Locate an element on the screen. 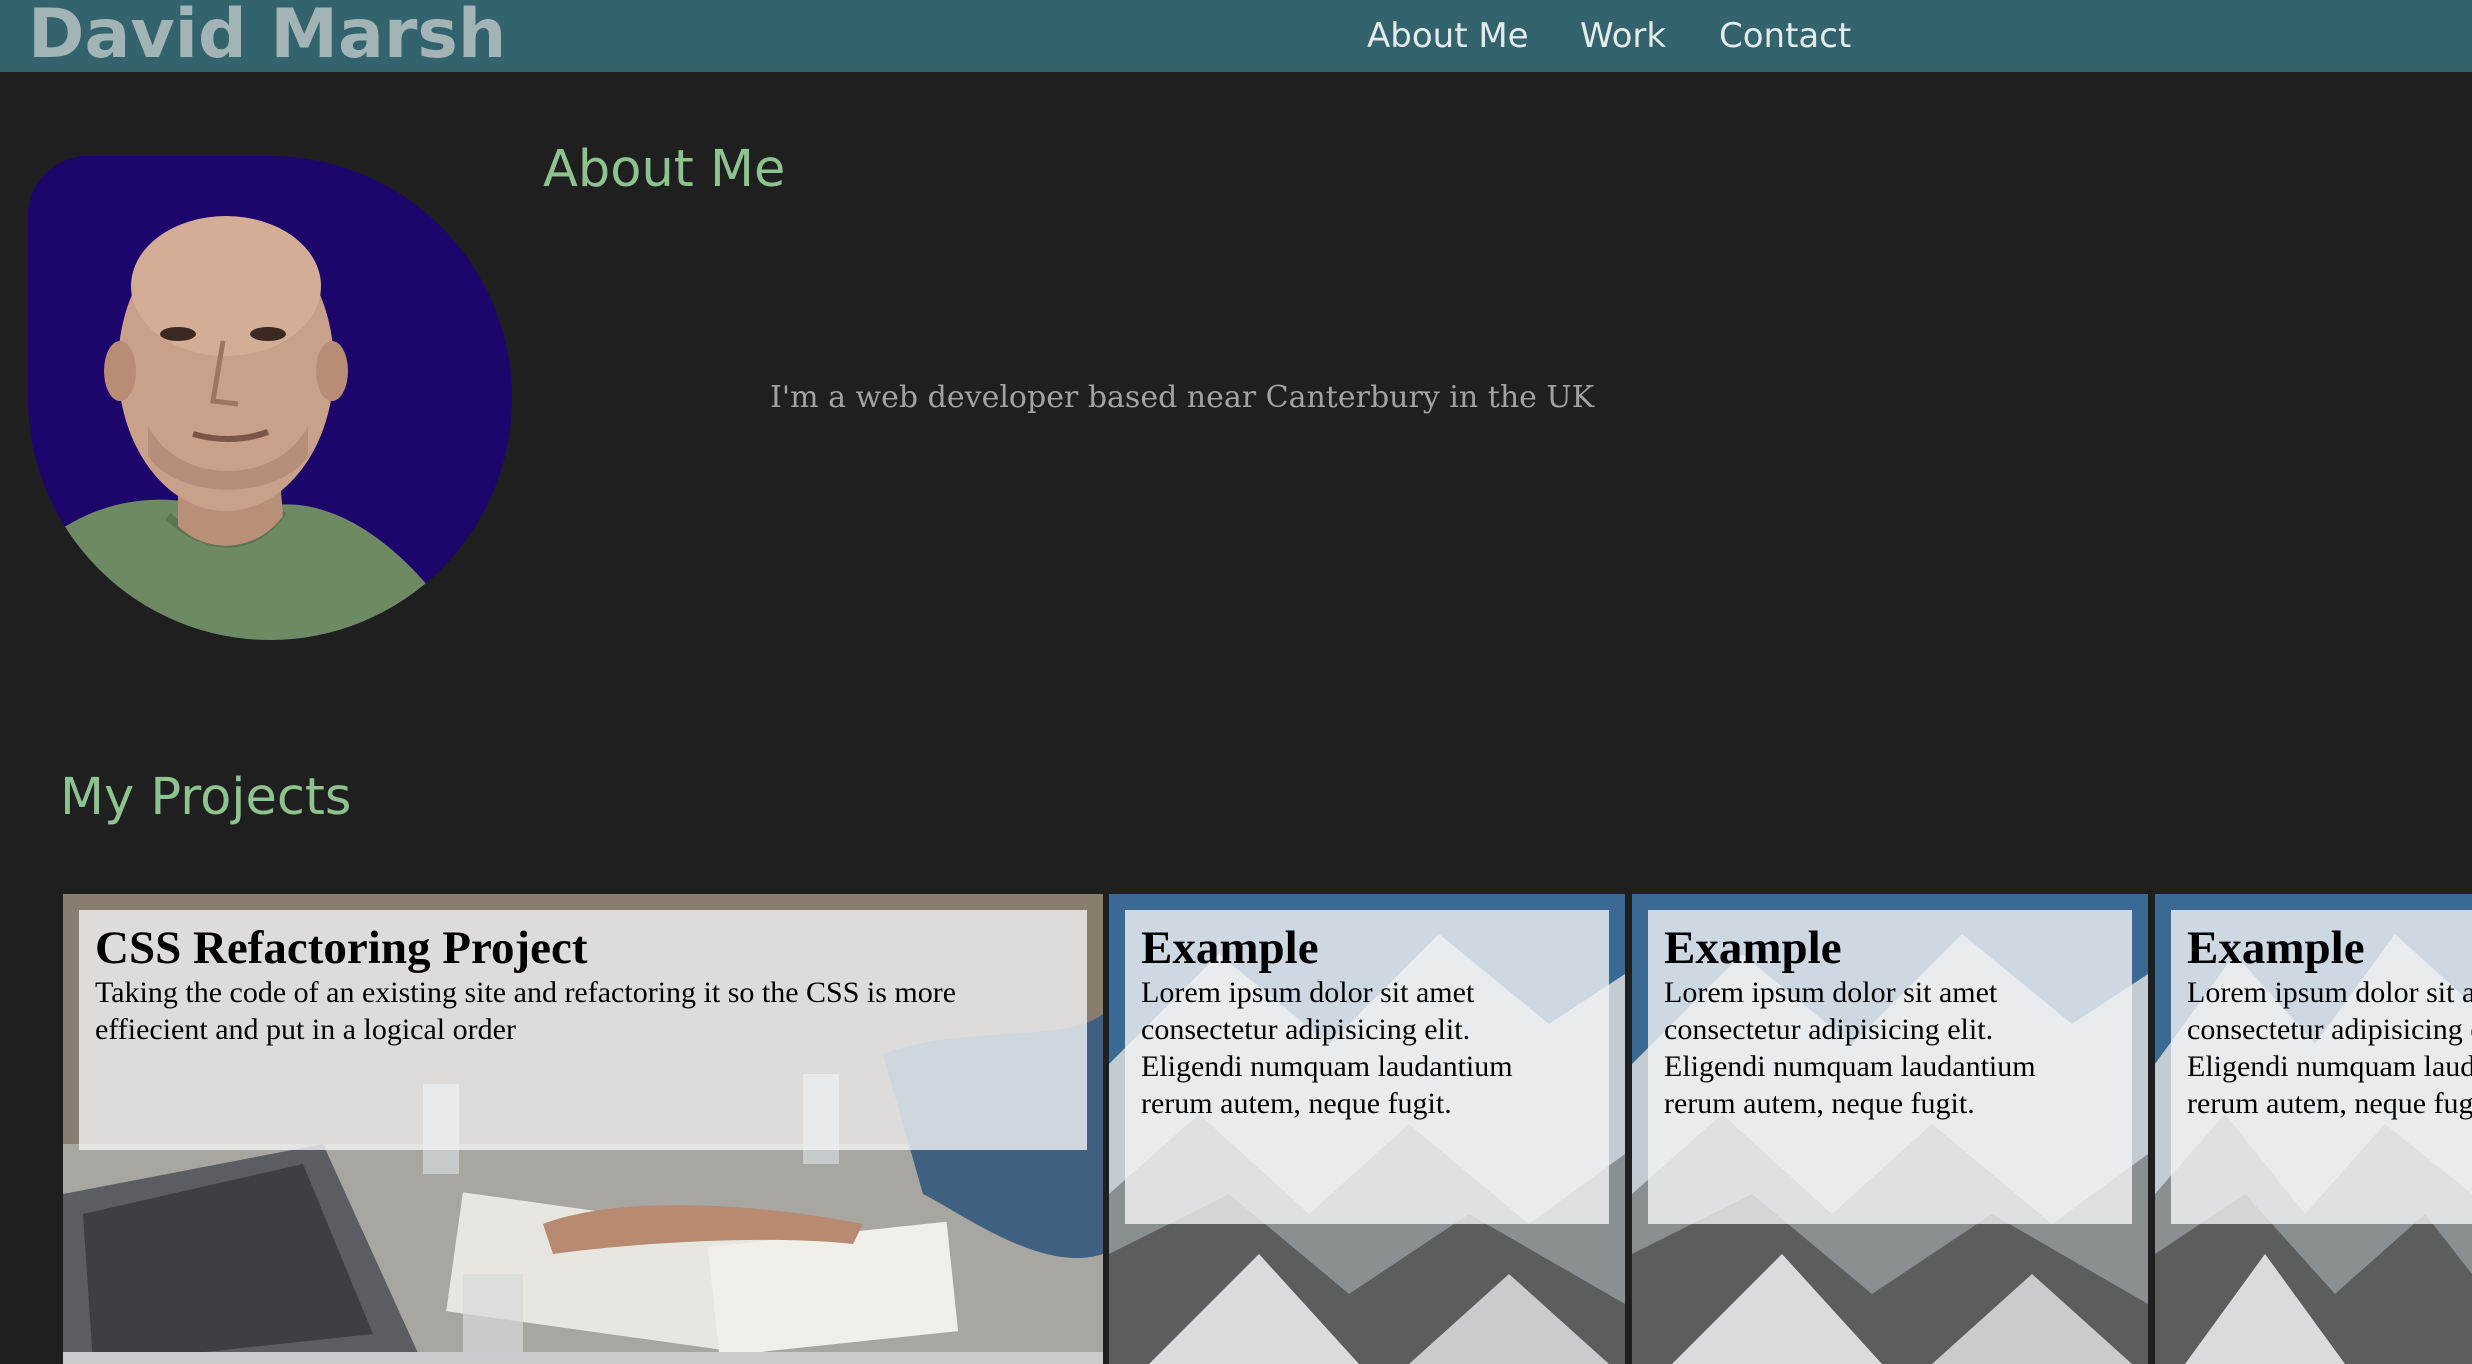 This screenshot has width=2472, height=1364. projects-heading: My Projects is located at coordinates (206, 797).